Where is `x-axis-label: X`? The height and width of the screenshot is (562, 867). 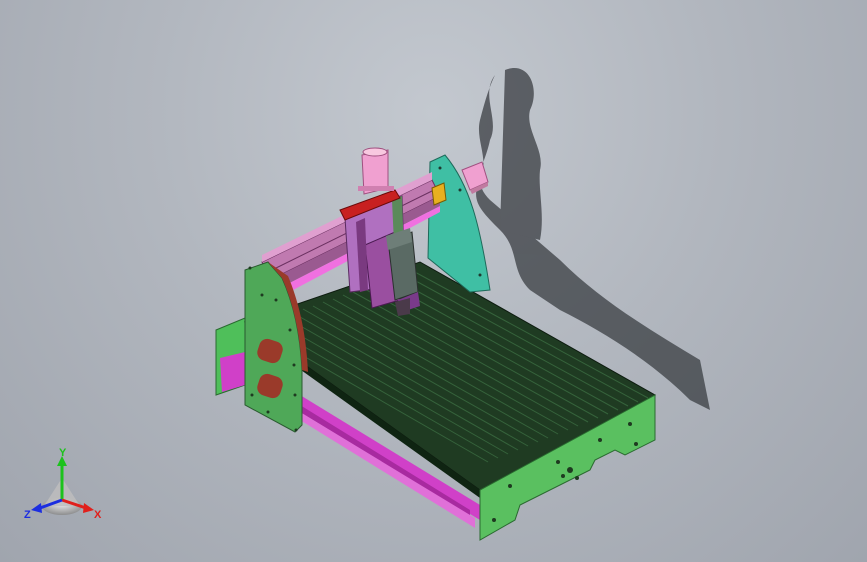
x-axis-label: X is located at coordinates (98, 515).